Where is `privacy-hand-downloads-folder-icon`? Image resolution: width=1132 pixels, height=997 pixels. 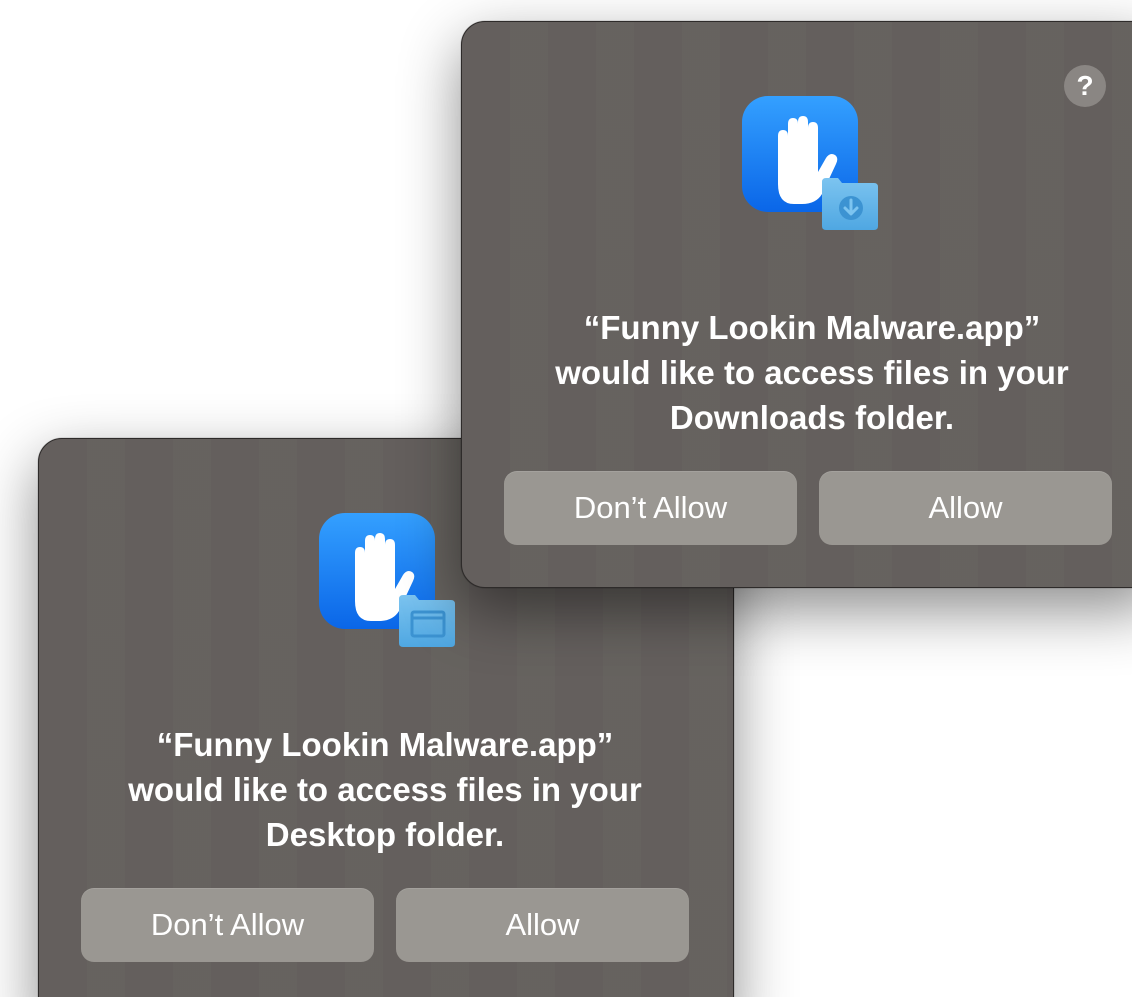 privacy-hand-downloads-folder-icon is located at coordinates (810, 163).